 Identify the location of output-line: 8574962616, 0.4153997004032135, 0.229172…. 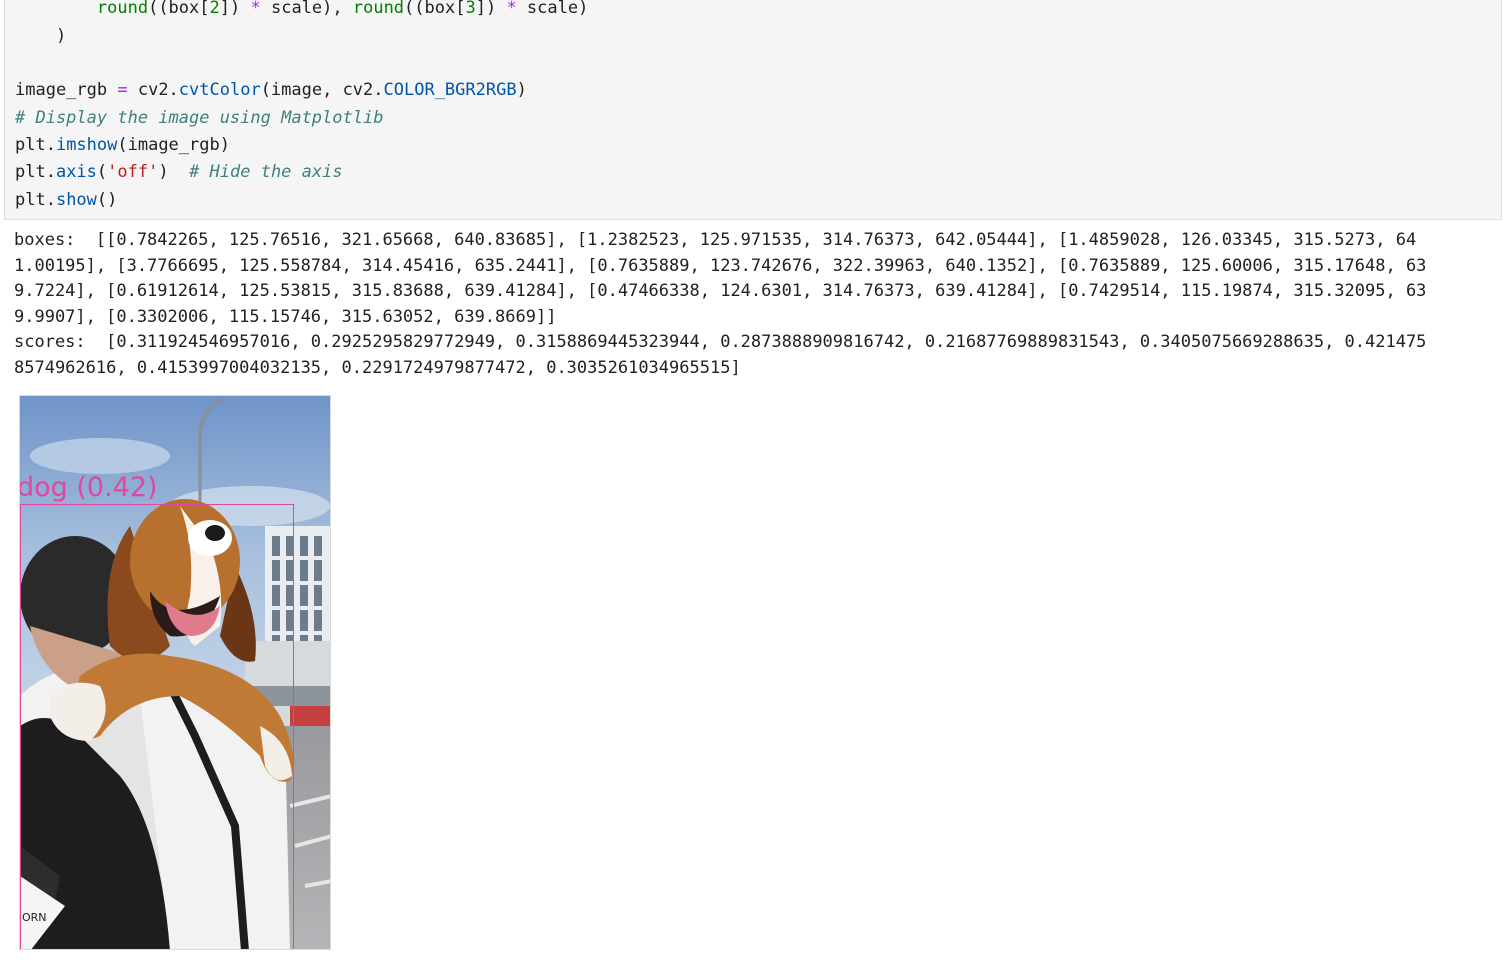
(377, 367).